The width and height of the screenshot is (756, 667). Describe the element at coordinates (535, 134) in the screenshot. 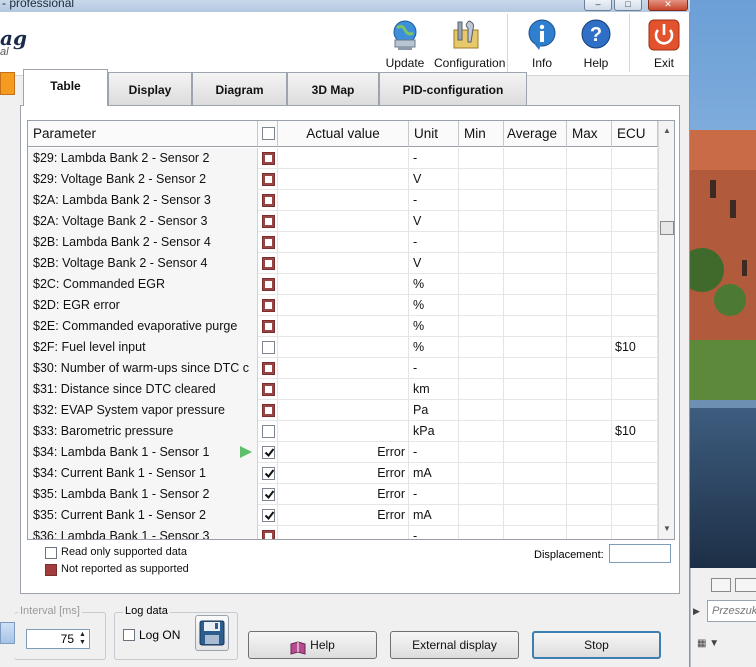

I see `column-header-average: Average` at that location.